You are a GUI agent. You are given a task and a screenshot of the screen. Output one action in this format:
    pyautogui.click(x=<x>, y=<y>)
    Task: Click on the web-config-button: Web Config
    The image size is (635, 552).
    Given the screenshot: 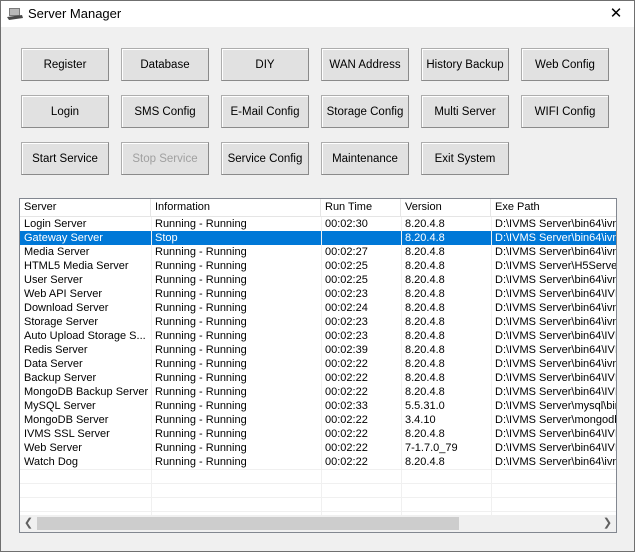 What is the action you would take?
    pyautogui.click(x=565, y=64)
    